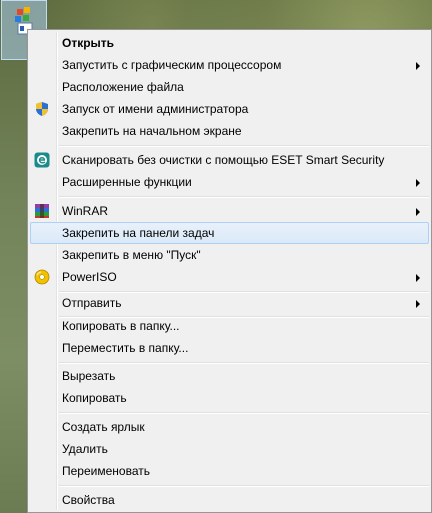  Describe the element at coordinates (103, 427) in the screenshot. I see `menu-item-label: Создать ярлык` at that location.